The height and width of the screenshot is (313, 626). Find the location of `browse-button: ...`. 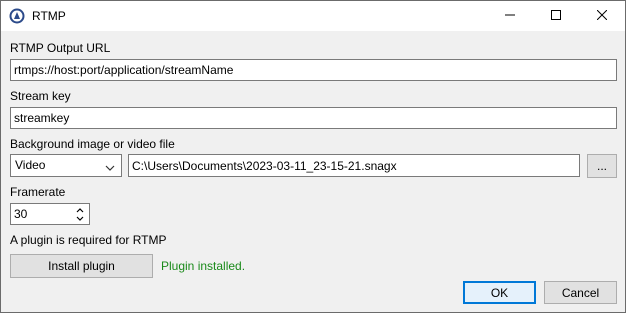

browse-button: ... is located at coordinates (602, 166).